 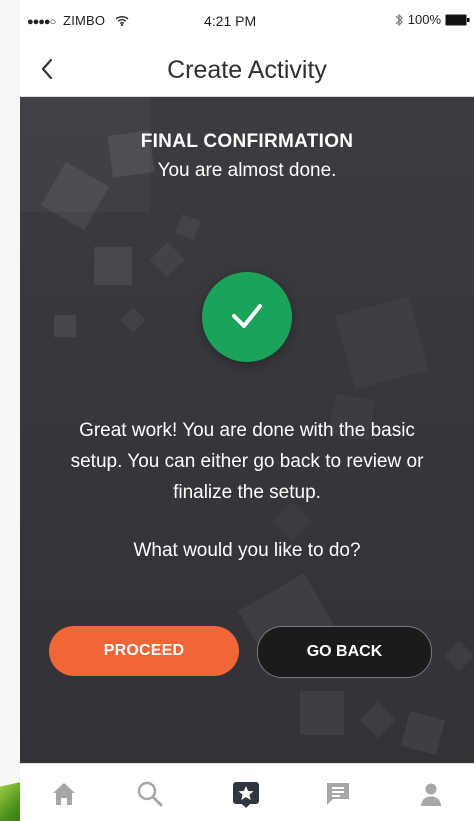 I want to click on check-icon, so click(x=247, y=316).